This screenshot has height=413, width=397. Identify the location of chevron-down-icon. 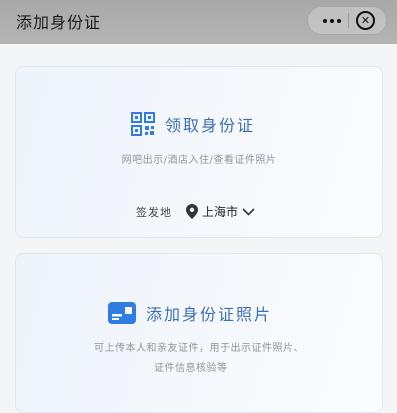
(248, 211).